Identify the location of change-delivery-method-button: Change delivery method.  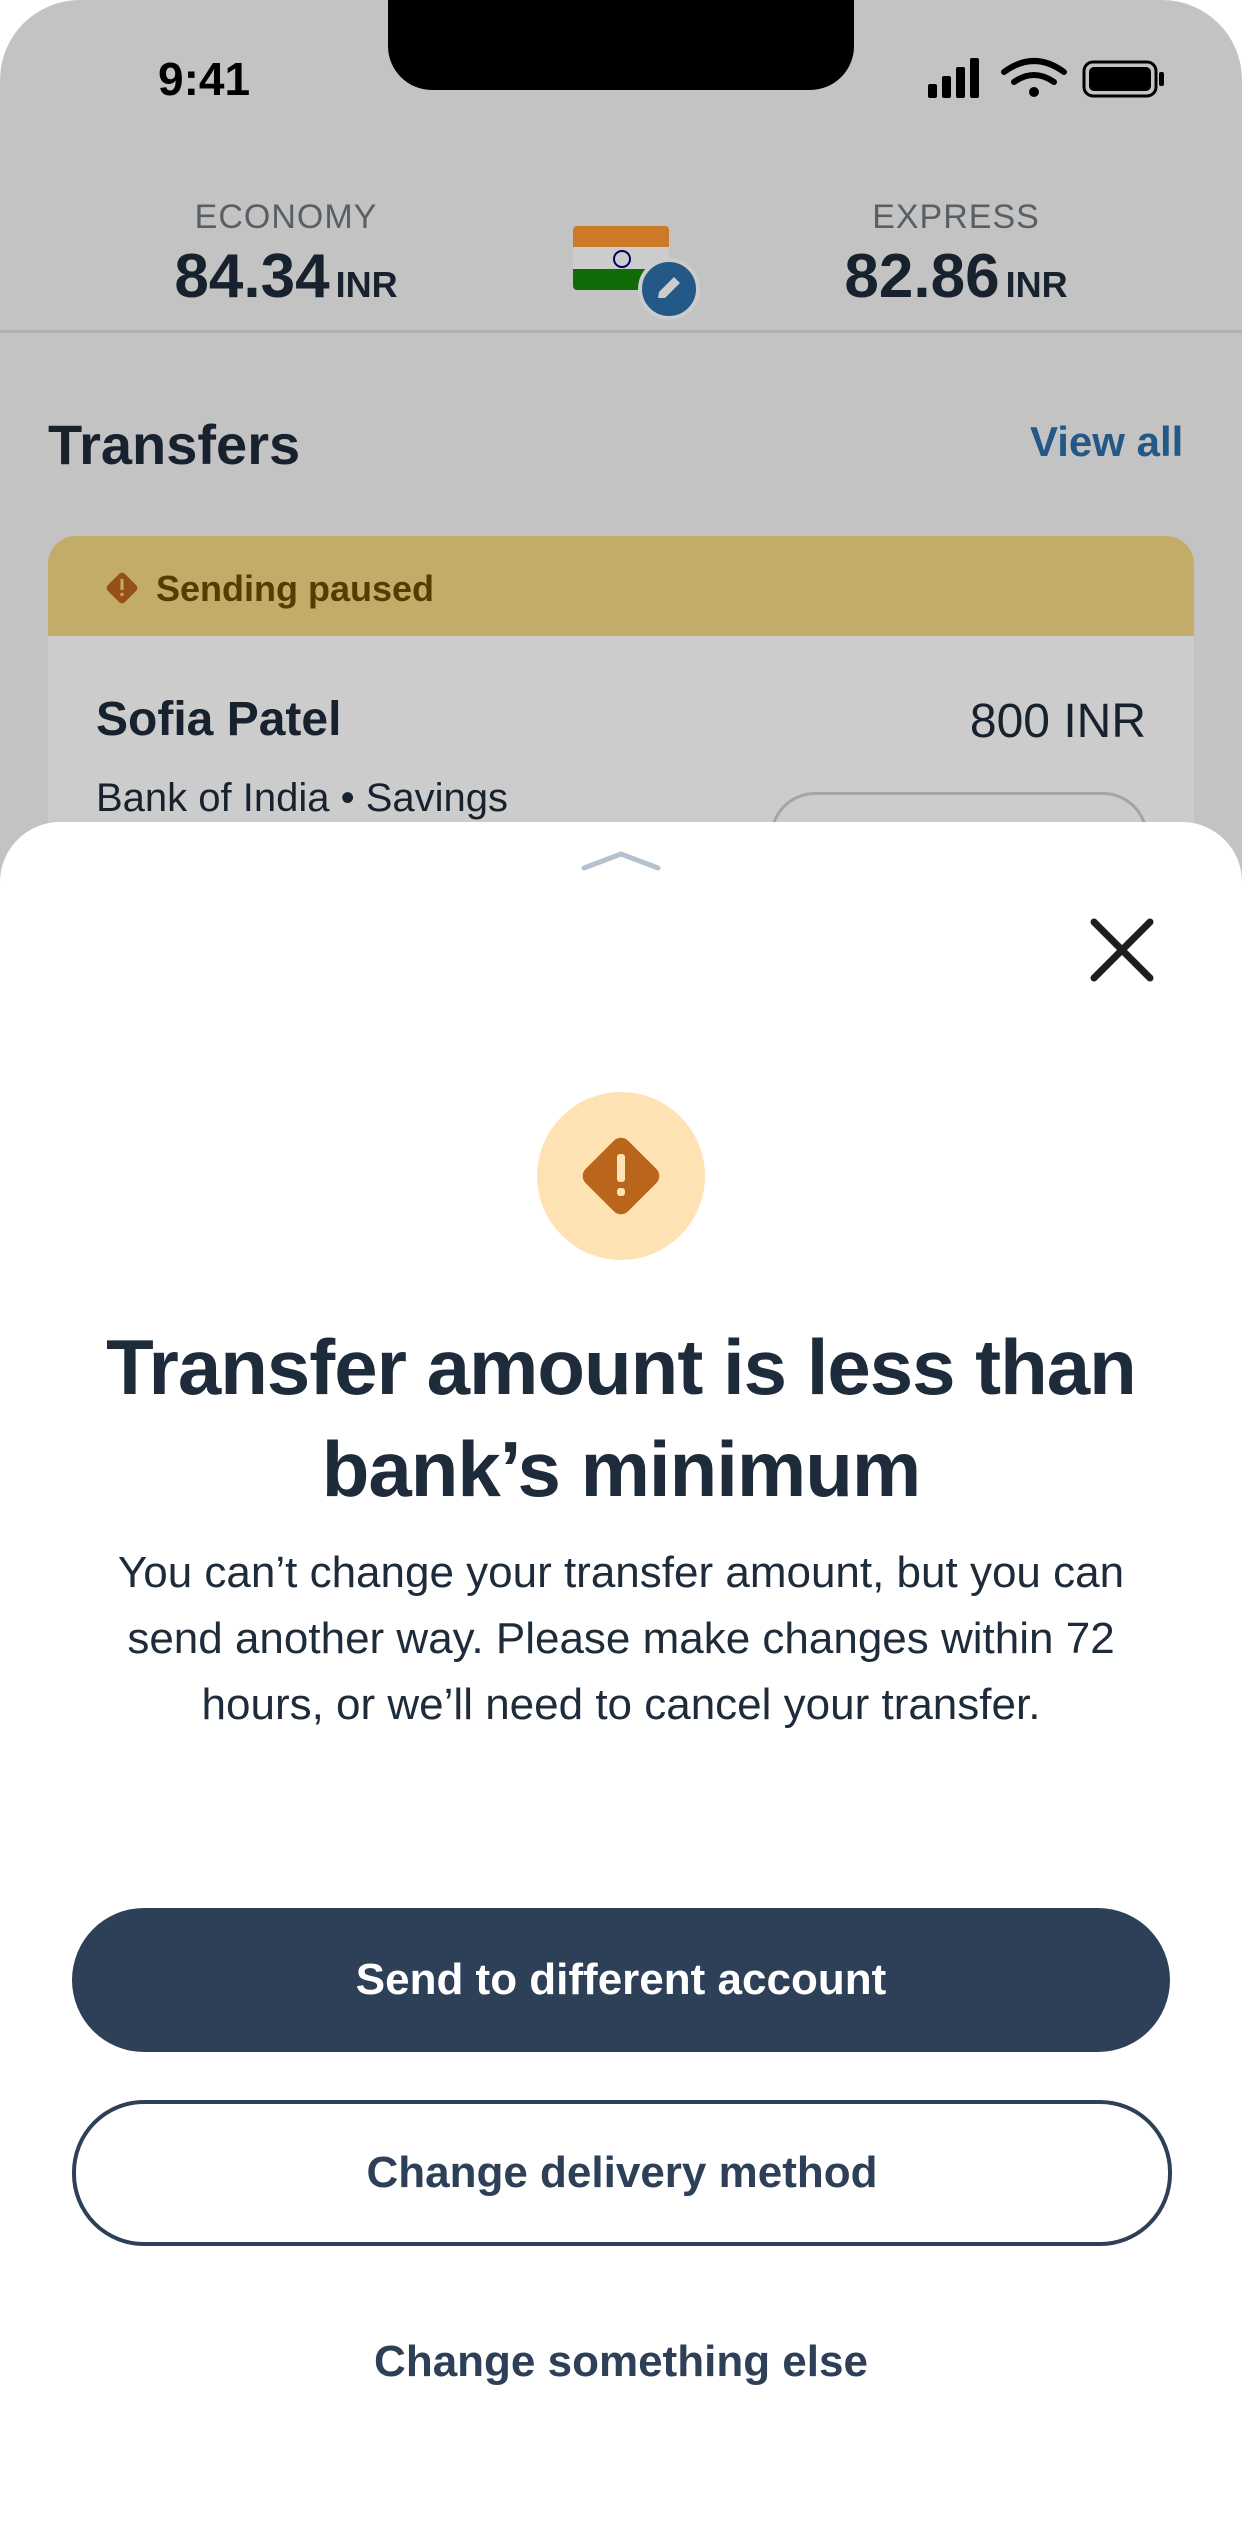
(622, 2173).